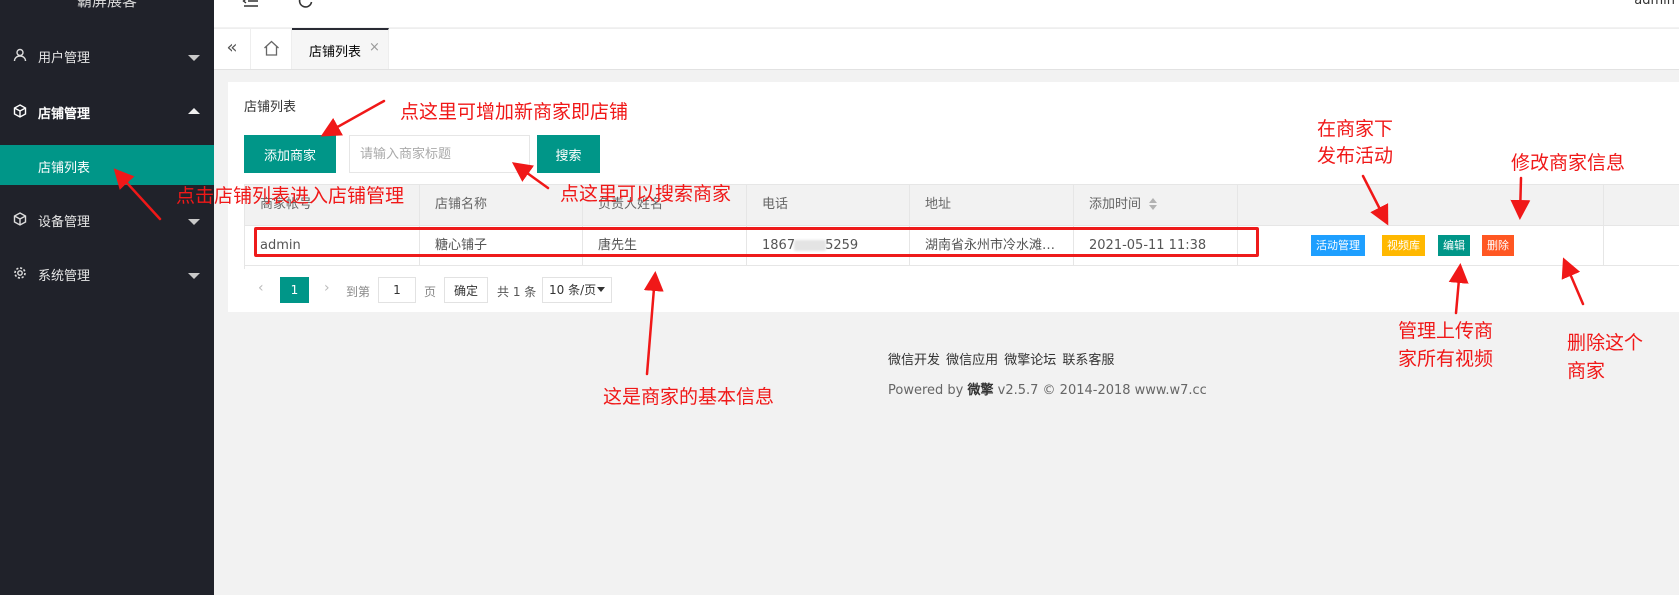  What do you see at coordinates (1458, 289) in the screenshot?
I see `arrow-to-video` at bounding box center [1458, 289].